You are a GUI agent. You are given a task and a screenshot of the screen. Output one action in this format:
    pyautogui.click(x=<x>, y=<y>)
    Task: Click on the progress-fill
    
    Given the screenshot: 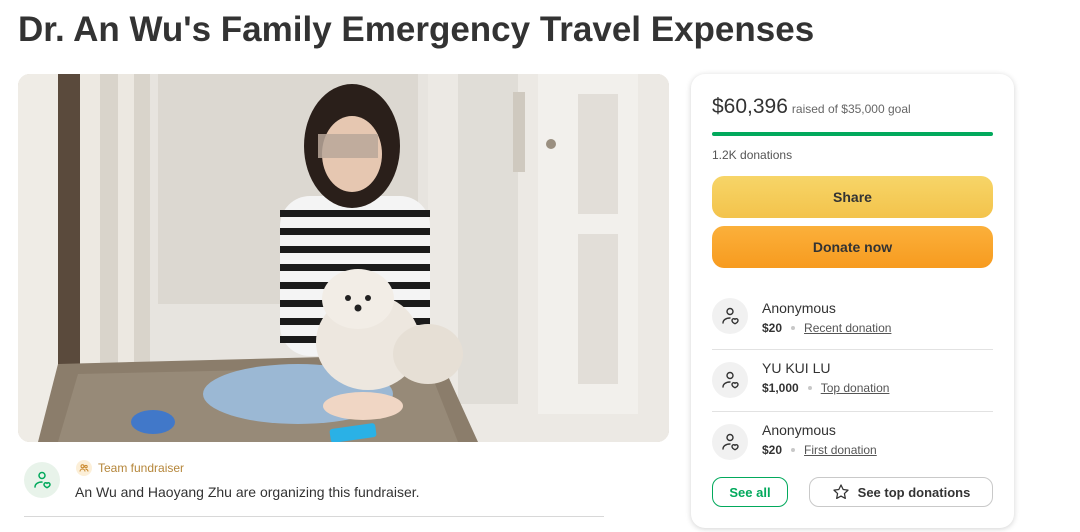 What is the action you would take?
    pyautogui.click(x=852, y=134)
    